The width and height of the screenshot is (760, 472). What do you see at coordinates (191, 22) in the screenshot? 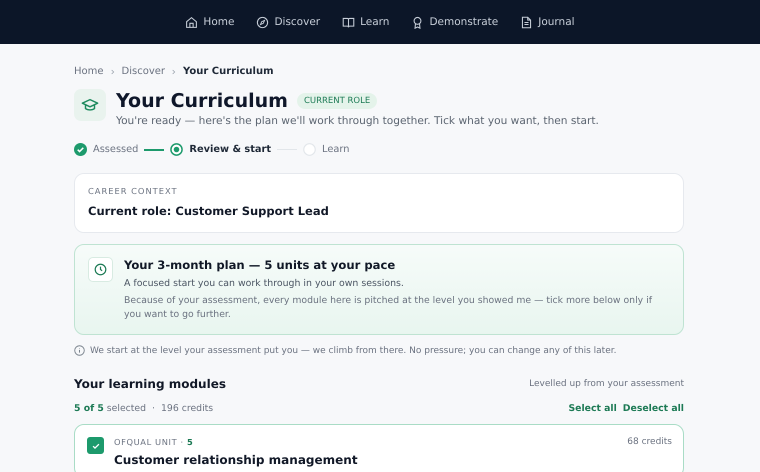
I see `home-icon` at bounding box center [191, 22].